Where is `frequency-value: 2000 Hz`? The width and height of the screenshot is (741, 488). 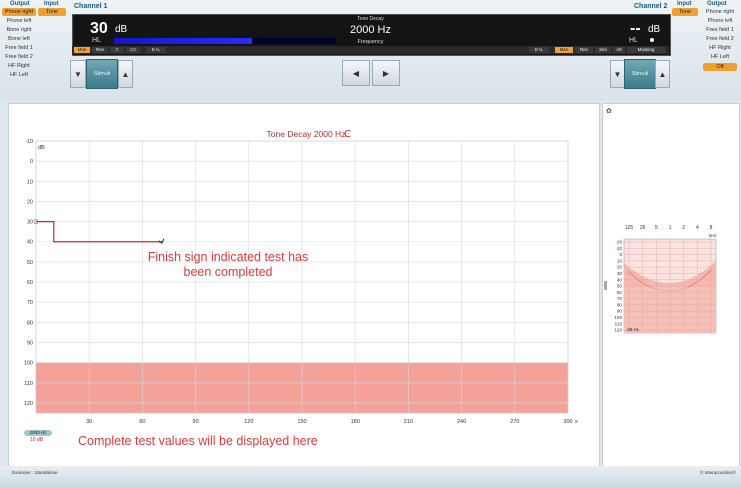 frequency-value: 2000 Hz is located at coordinates (370, 30).